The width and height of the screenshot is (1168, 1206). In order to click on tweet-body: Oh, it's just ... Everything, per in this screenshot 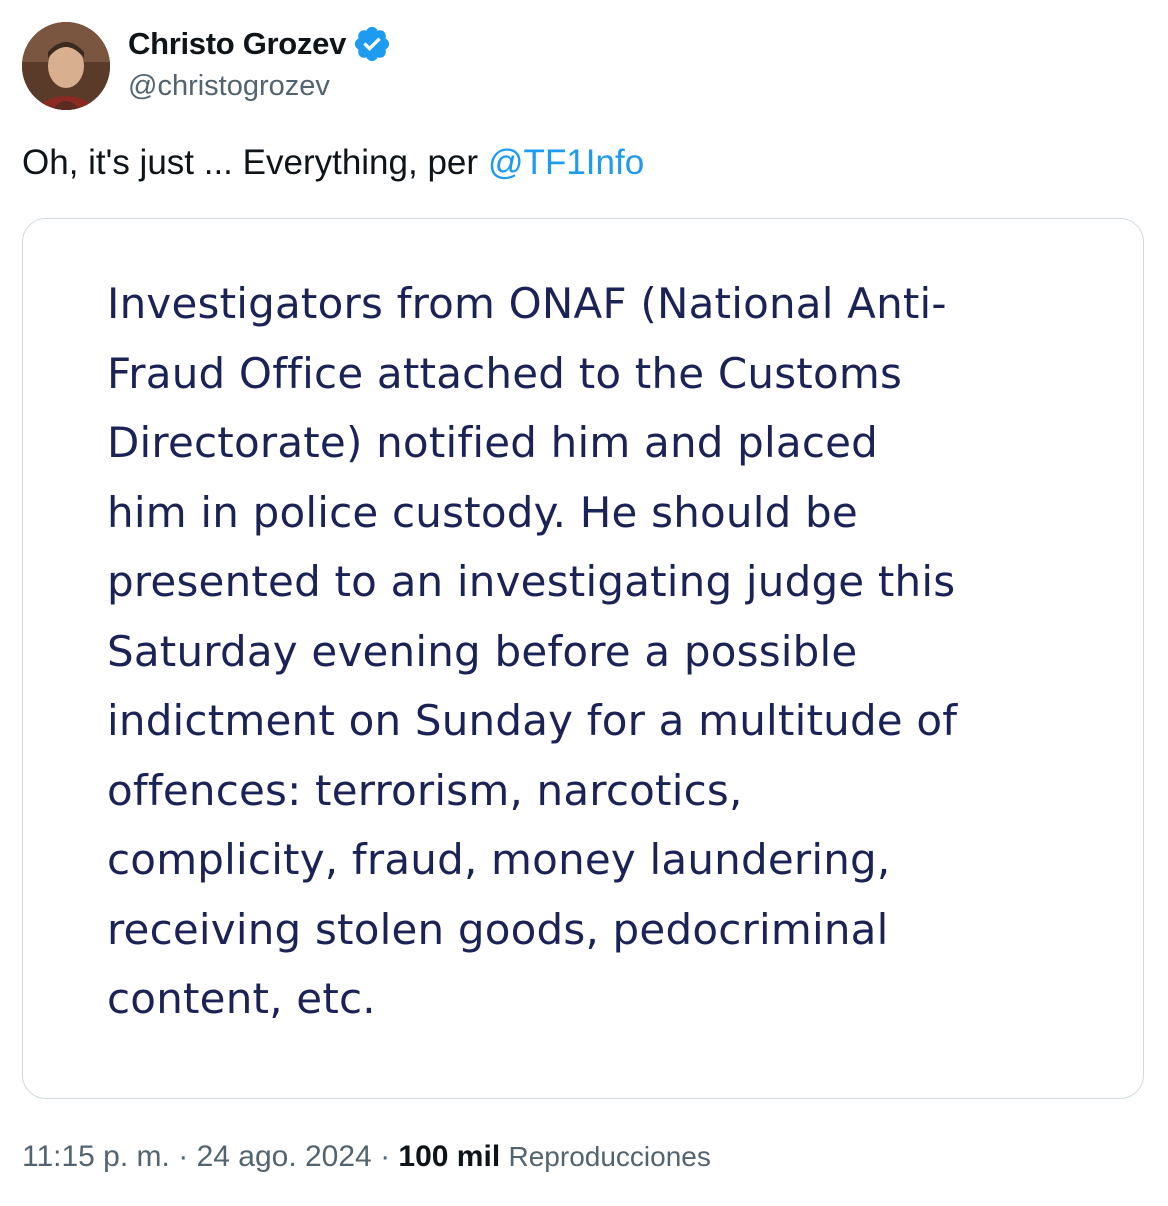, I will do `click(250, 162)`.